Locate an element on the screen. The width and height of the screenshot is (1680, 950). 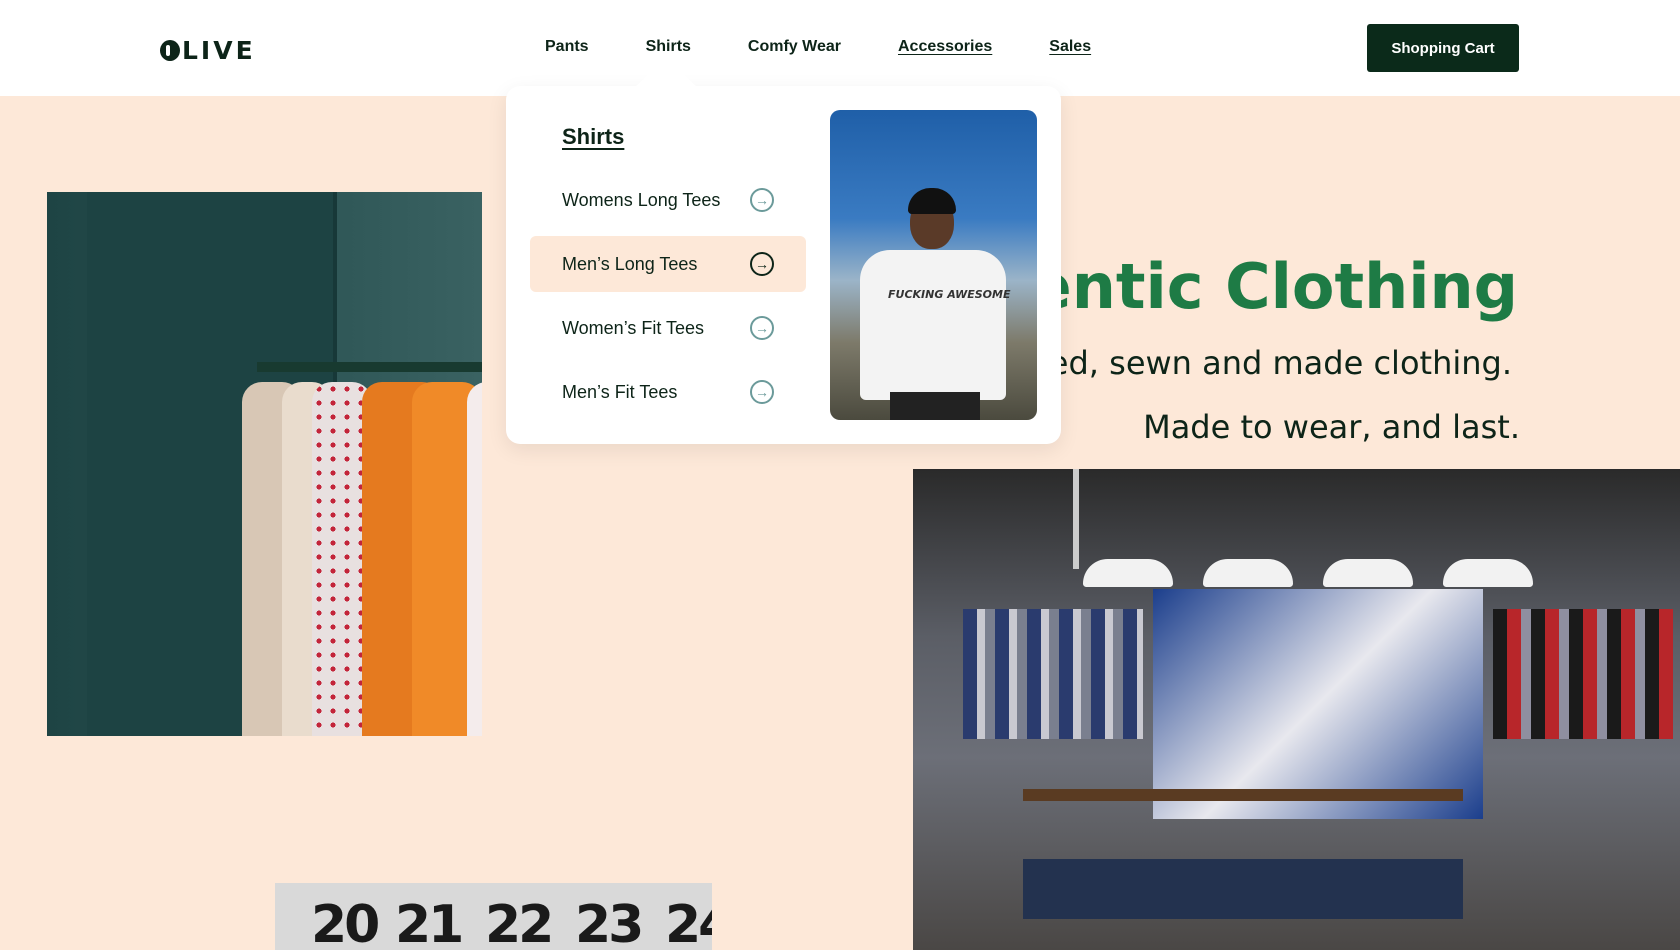
dropdown-heading-link: Shirts is located at coordinates (593, 137).